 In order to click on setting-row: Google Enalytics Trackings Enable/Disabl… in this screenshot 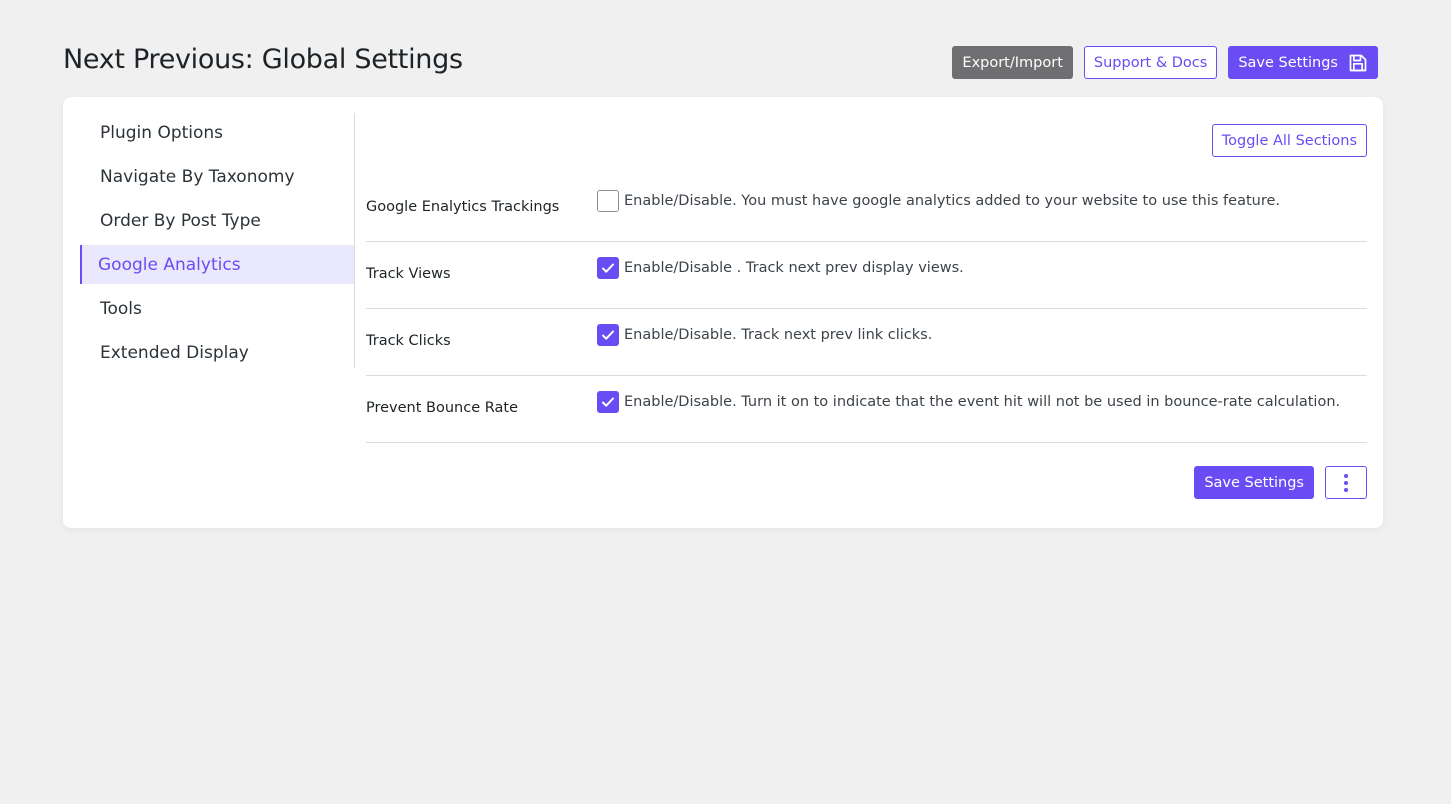, I will do `click(866, 208)`.